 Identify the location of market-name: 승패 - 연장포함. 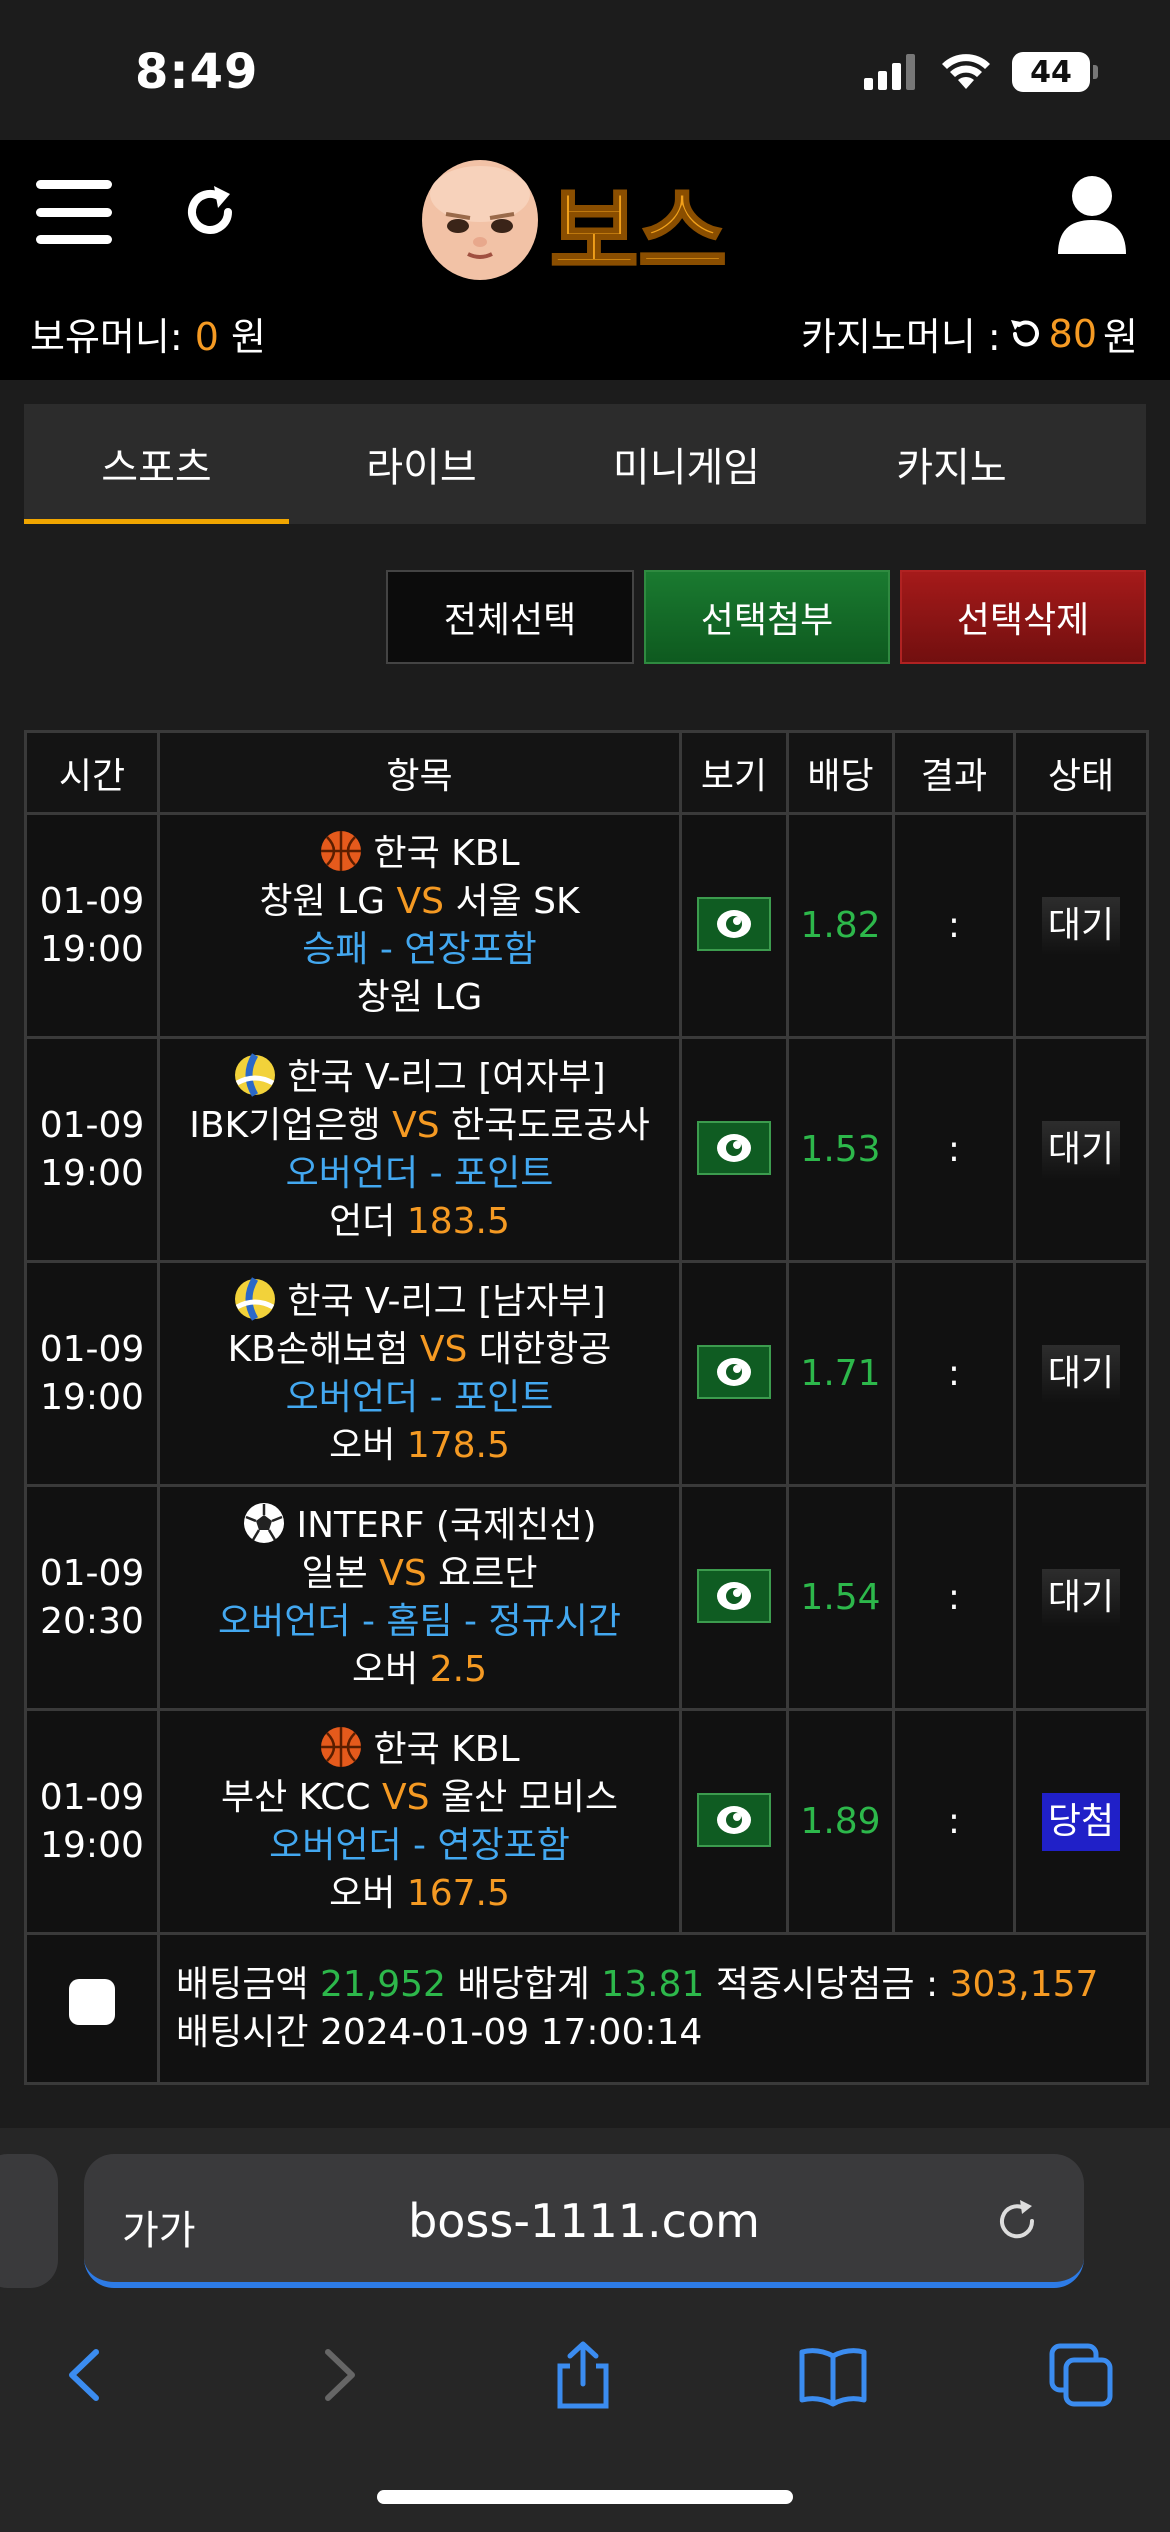
(419, 949).